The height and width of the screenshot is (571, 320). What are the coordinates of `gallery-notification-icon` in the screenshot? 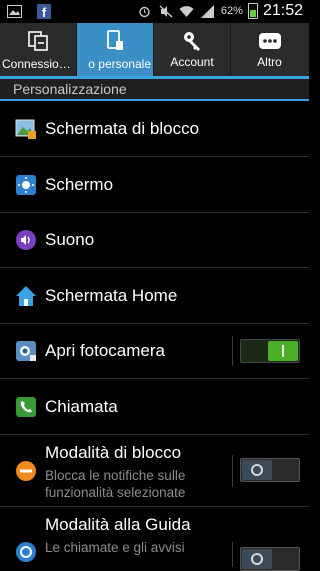 It's located at (14, 11).